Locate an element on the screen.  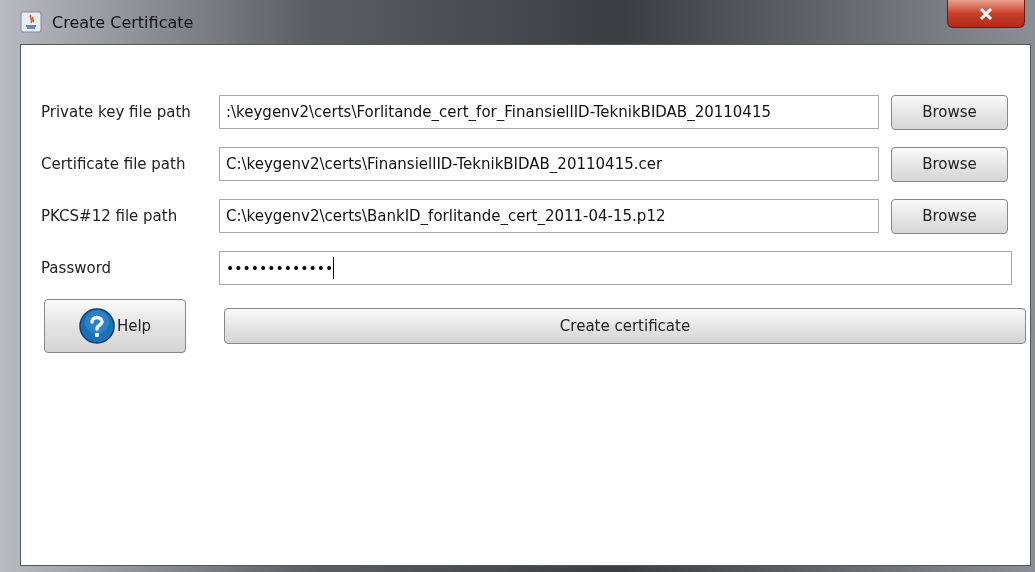
field-label: PKCS#12 file path is located at coordinates (110, 216).